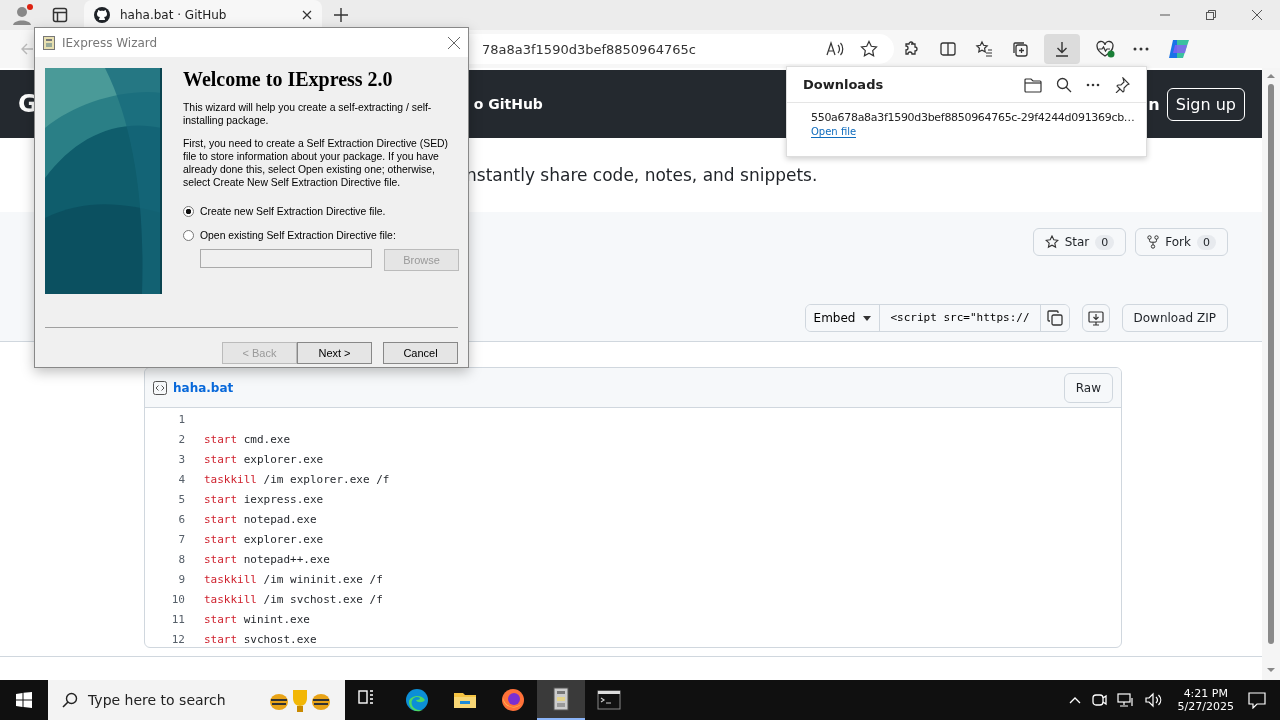 This screenshot has width=1280, height=720. What do you see at coordinates (293, 211) in the screenshot?
I see `radio-label: Create new Self Extraction Directive file.` at bounding box center [293, 211].